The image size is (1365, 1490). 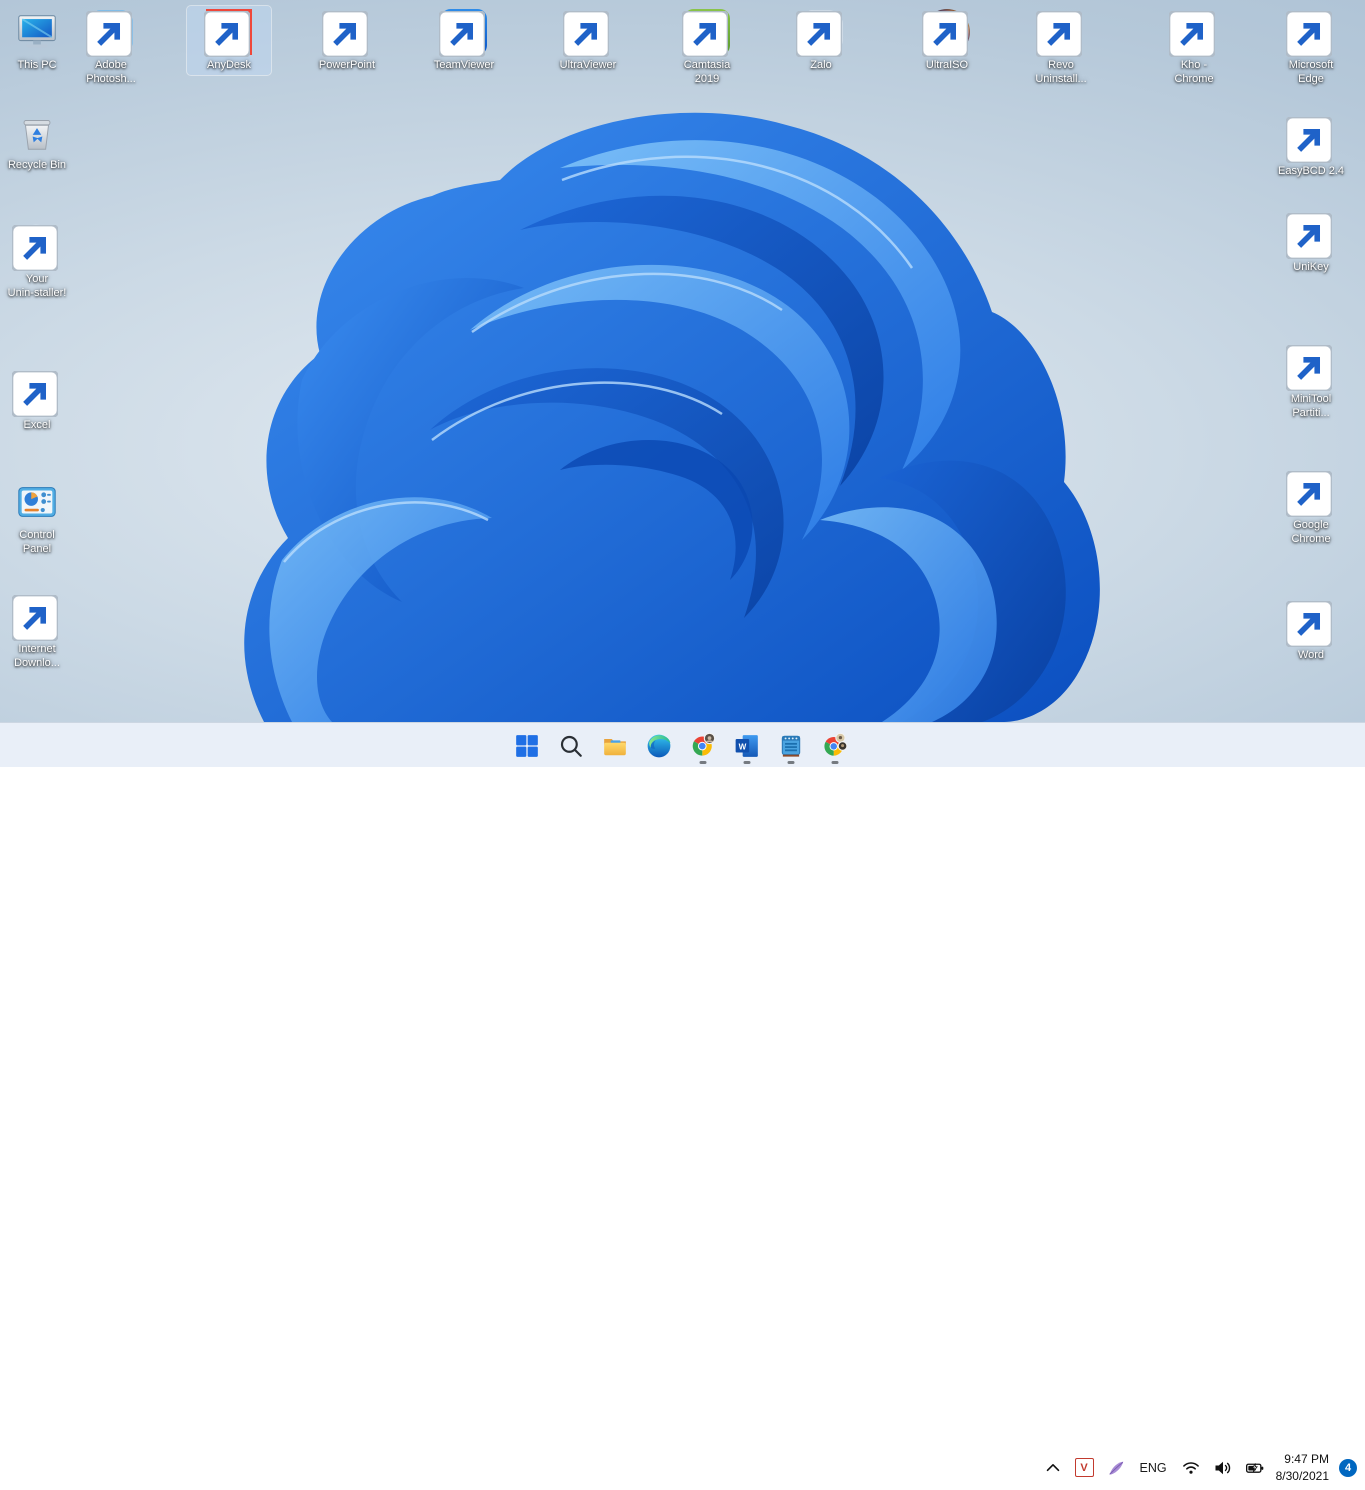 I want to click on adobe-photoshop-icon: Ps, so click(x=110, y=33).